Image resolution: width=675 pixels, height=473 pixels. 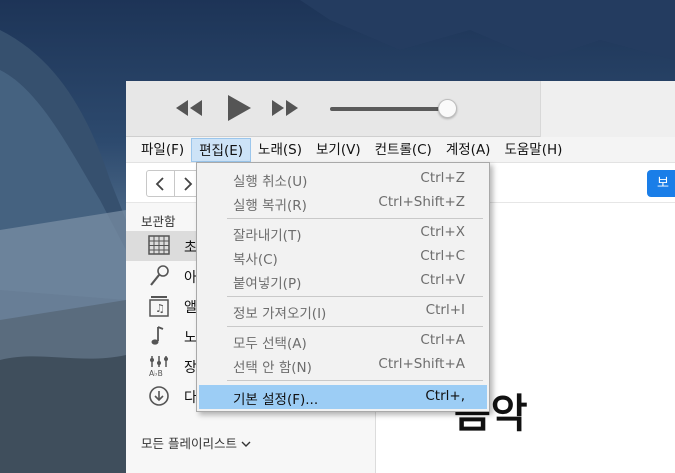 I want to click on music-note-icon, so click(x=160, y=336).